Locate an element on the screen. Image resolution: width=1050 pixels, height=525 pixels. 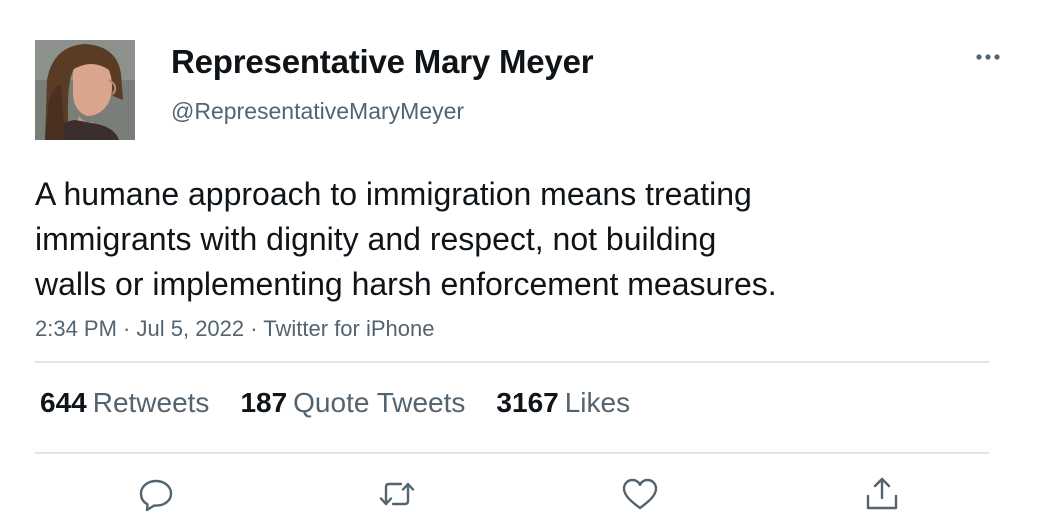
more-options-button is located at coordinates (988, 57).